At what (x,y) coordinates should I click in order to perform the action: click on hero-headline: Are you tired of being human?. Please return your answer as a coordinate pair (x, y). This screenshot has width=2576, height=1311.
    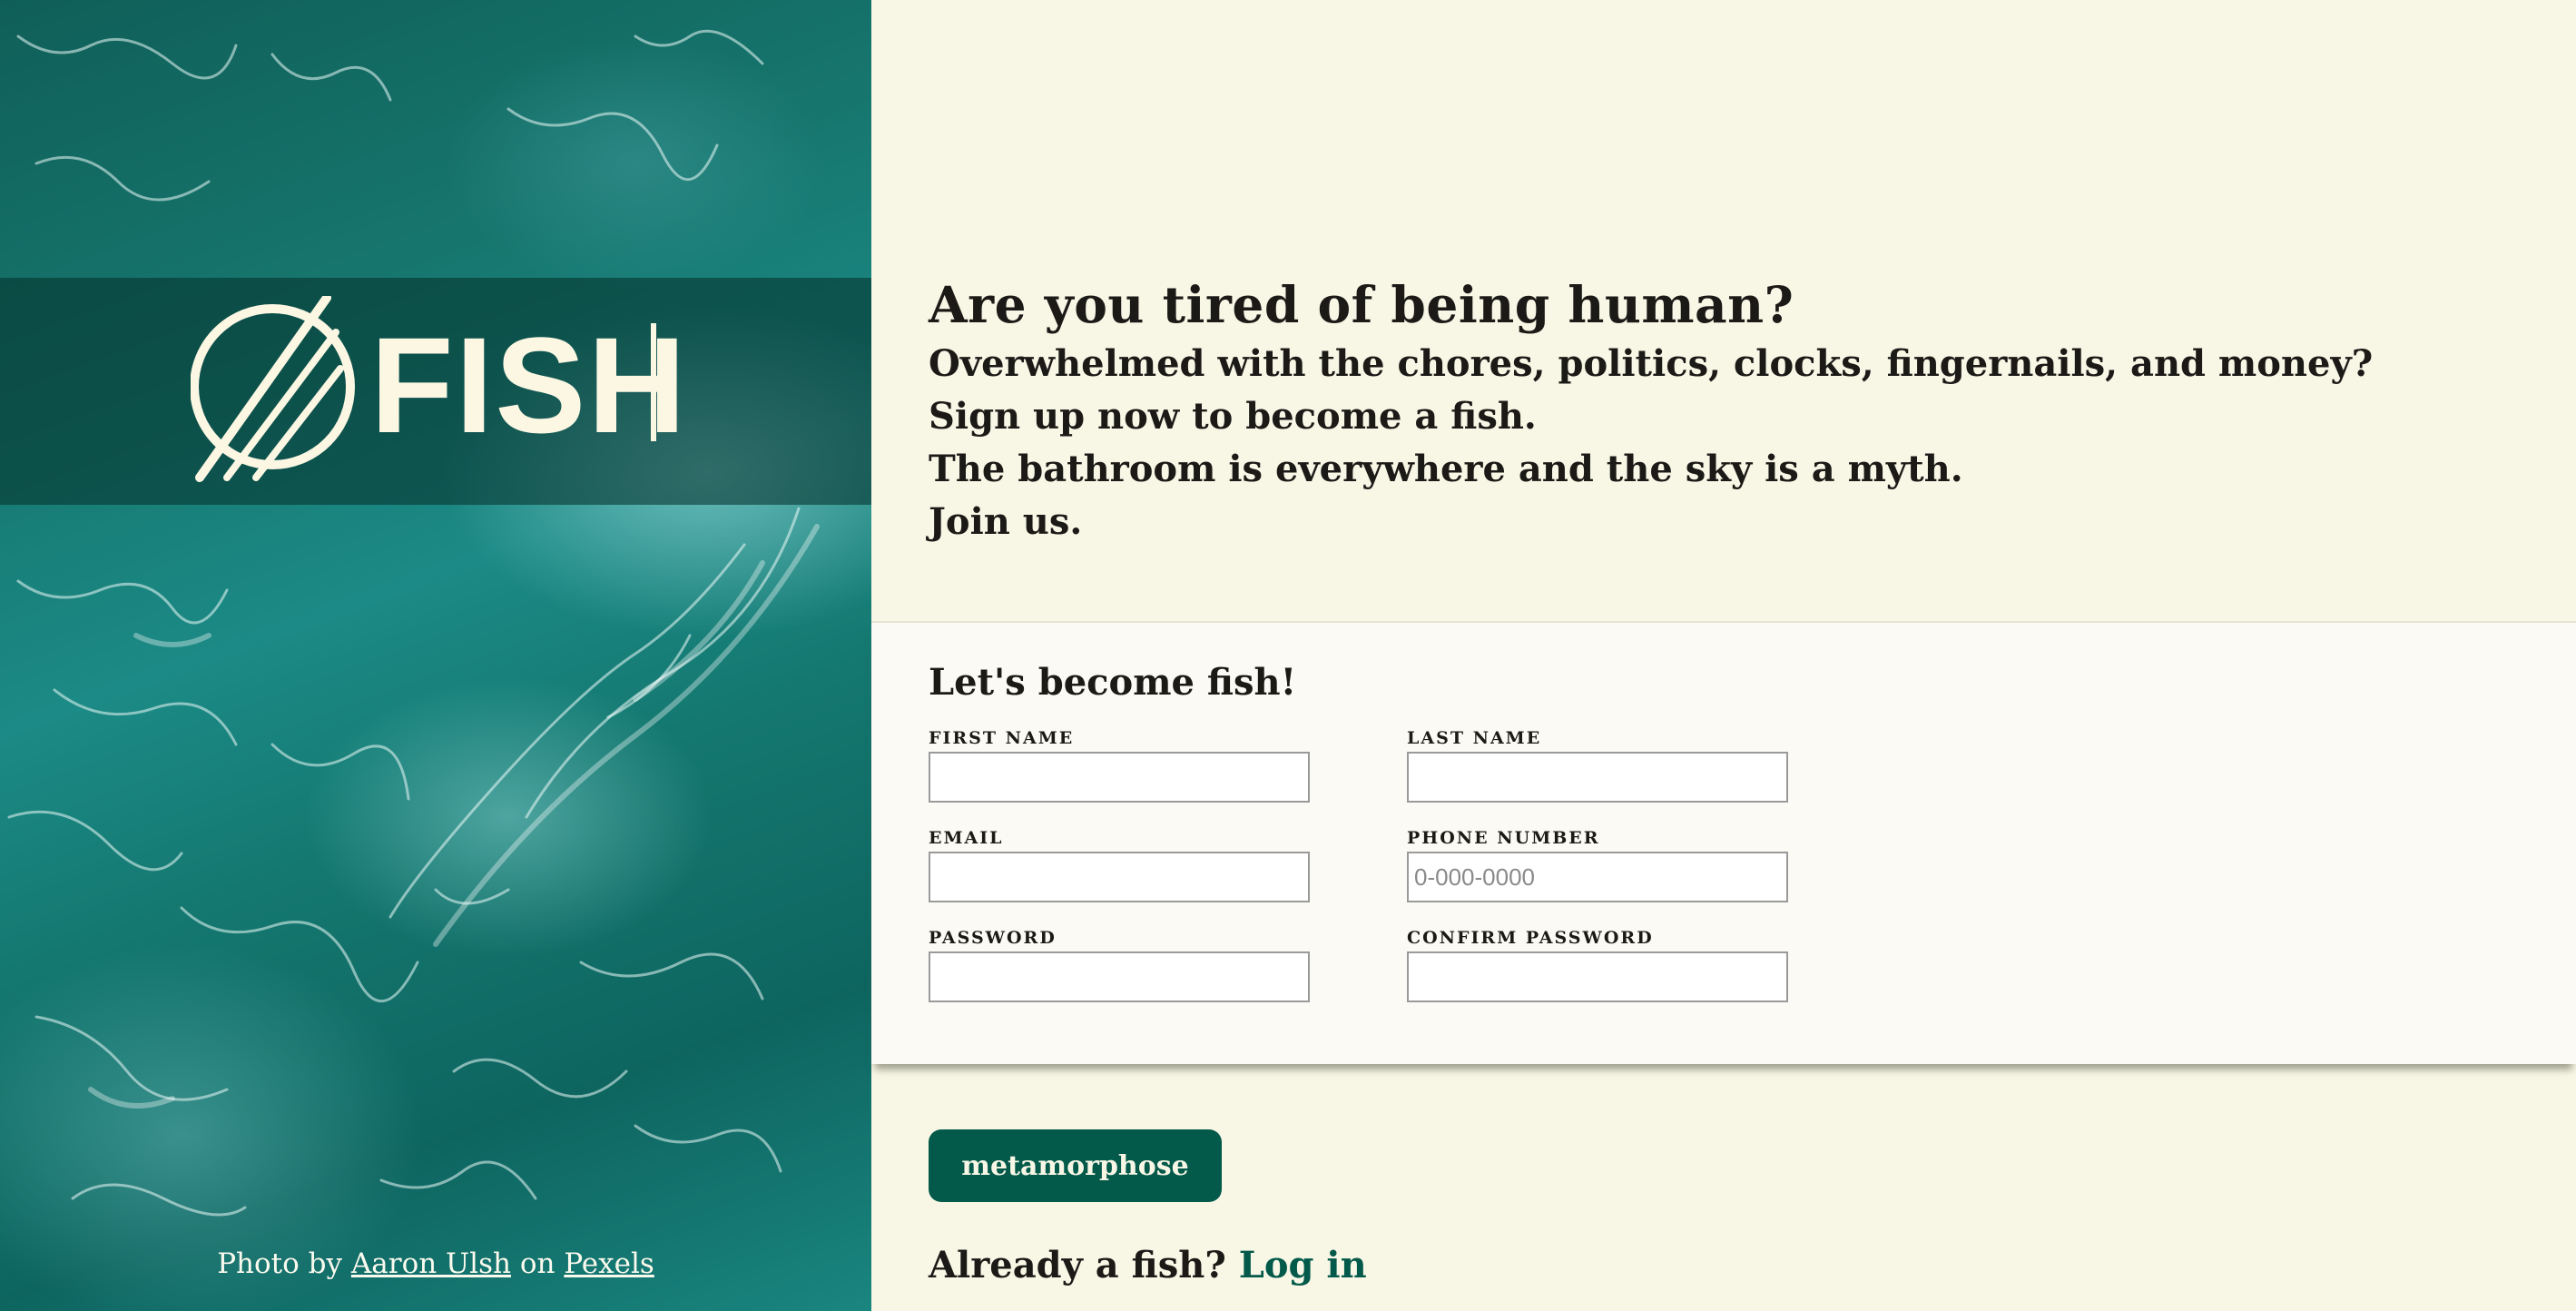
    Looking at the image, I should click on (1361, 304).